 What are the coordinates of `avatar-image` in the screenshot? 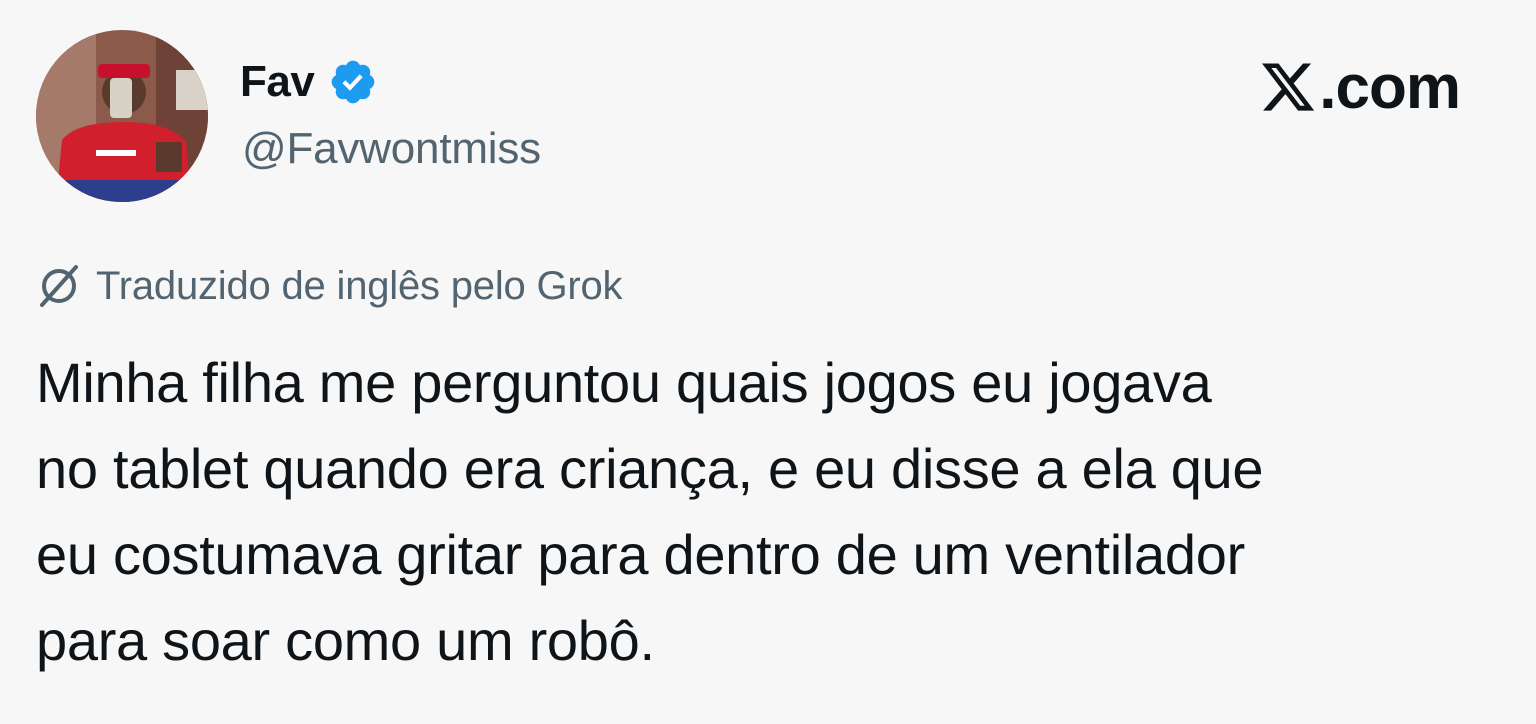 It's located at (122, 116).